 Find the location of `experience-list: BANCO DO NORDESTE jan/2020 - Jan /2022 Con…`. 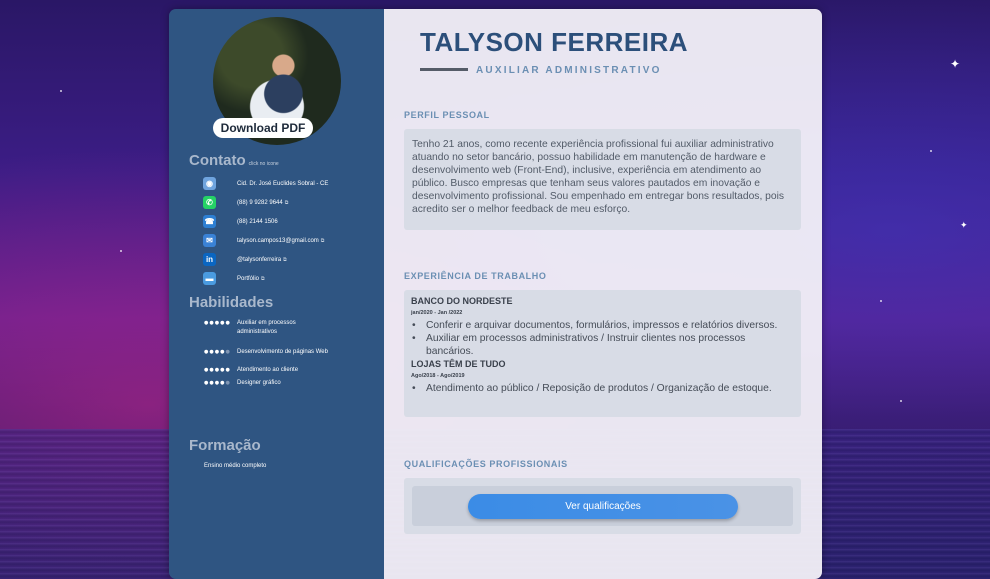

experience-list: BANCO DO NORDESTE jan/2020 - Jan /2022 Con… is located at coordinates (602, 345).